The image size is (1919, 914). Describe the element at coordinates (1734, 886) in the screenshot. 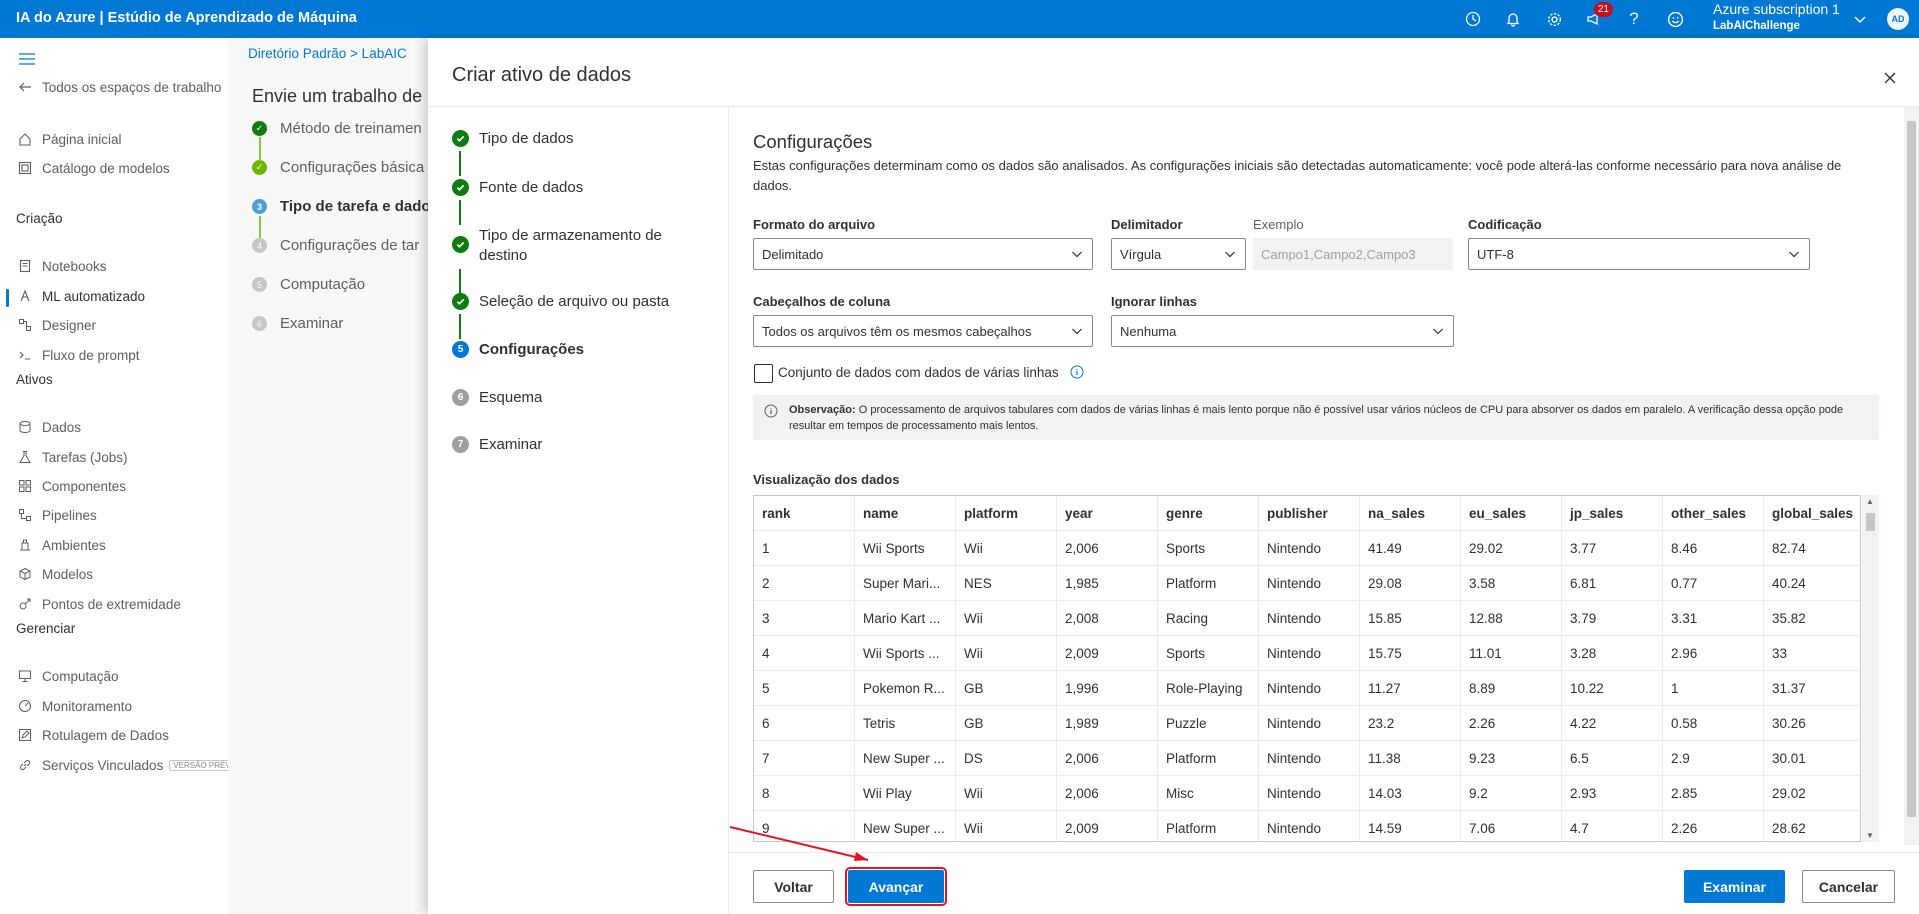

I see `review-button: Examinar` at that location.